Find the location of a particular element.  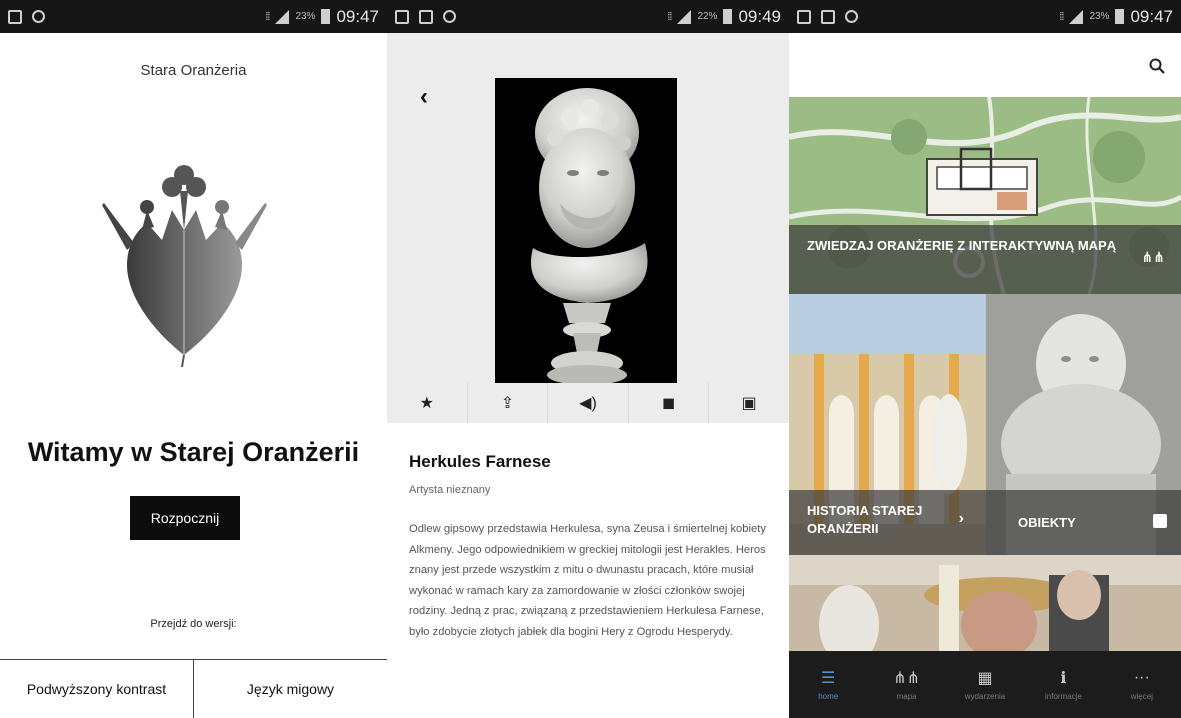

app-title: Stara Oranżeria is located at coordinates (193, 70).